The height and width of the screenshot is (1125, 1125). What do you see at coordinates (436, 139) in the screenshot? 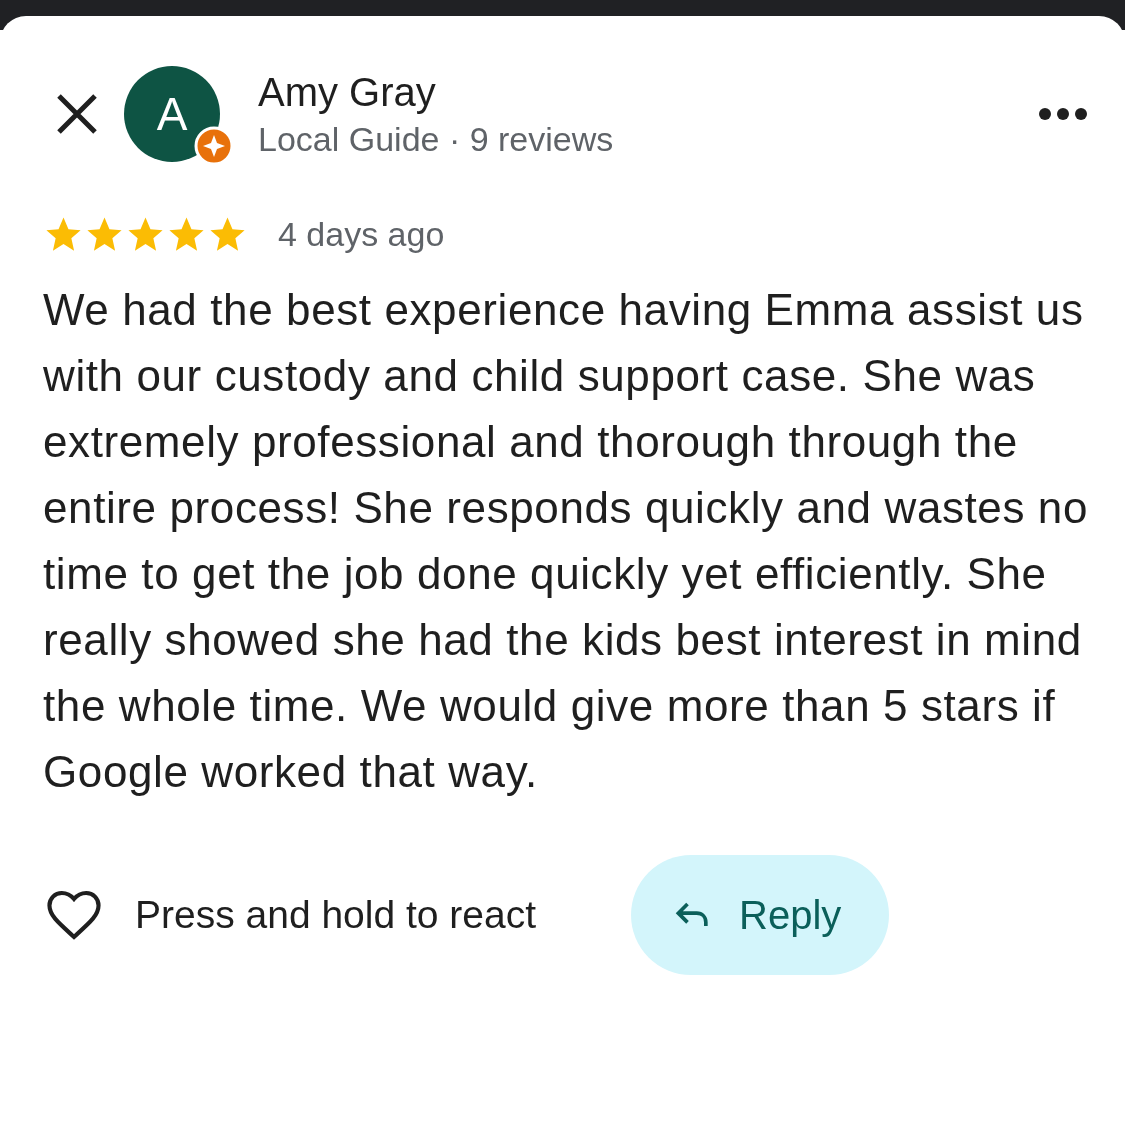
I see `reviewer-details: Local Guide · 9 reviews` at bounding box center [436, 139].